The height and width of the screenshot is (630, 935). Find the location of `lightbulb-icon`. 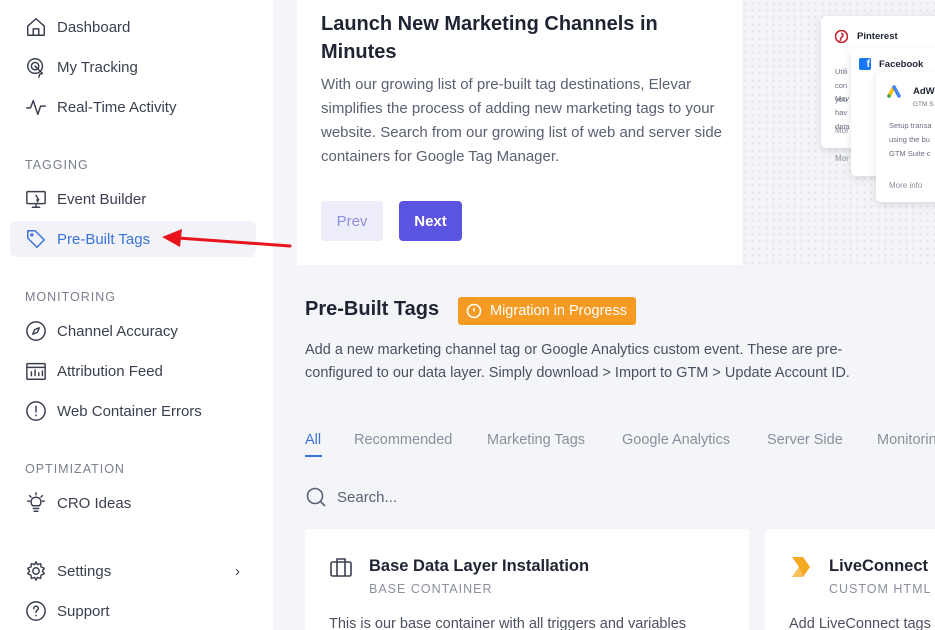

lightbulb-icon is located at coordinates (36, 503).